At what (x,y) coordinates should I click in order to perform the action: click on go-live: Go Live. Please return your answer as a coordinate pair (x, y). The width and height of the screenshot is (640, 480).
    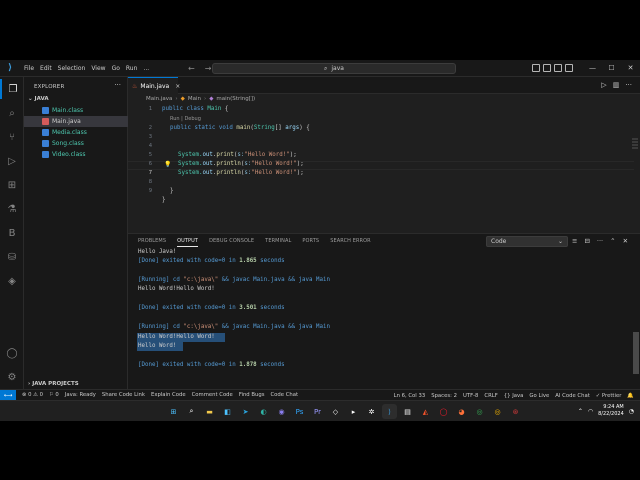
    Looking at the image, I should click on (539, 396).